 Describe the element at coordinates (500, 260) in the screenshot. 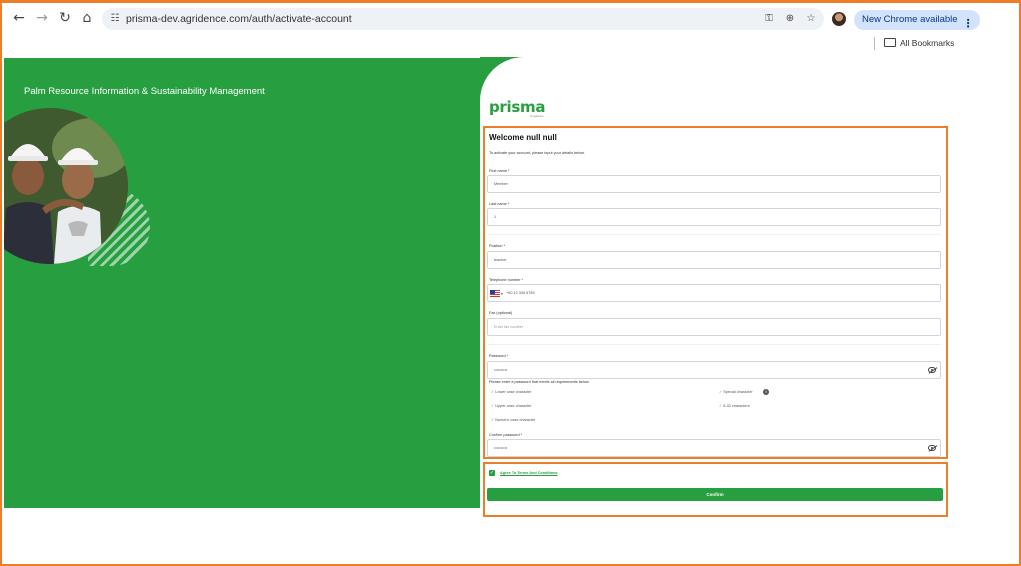

I see `position-value: teacher` at that location.